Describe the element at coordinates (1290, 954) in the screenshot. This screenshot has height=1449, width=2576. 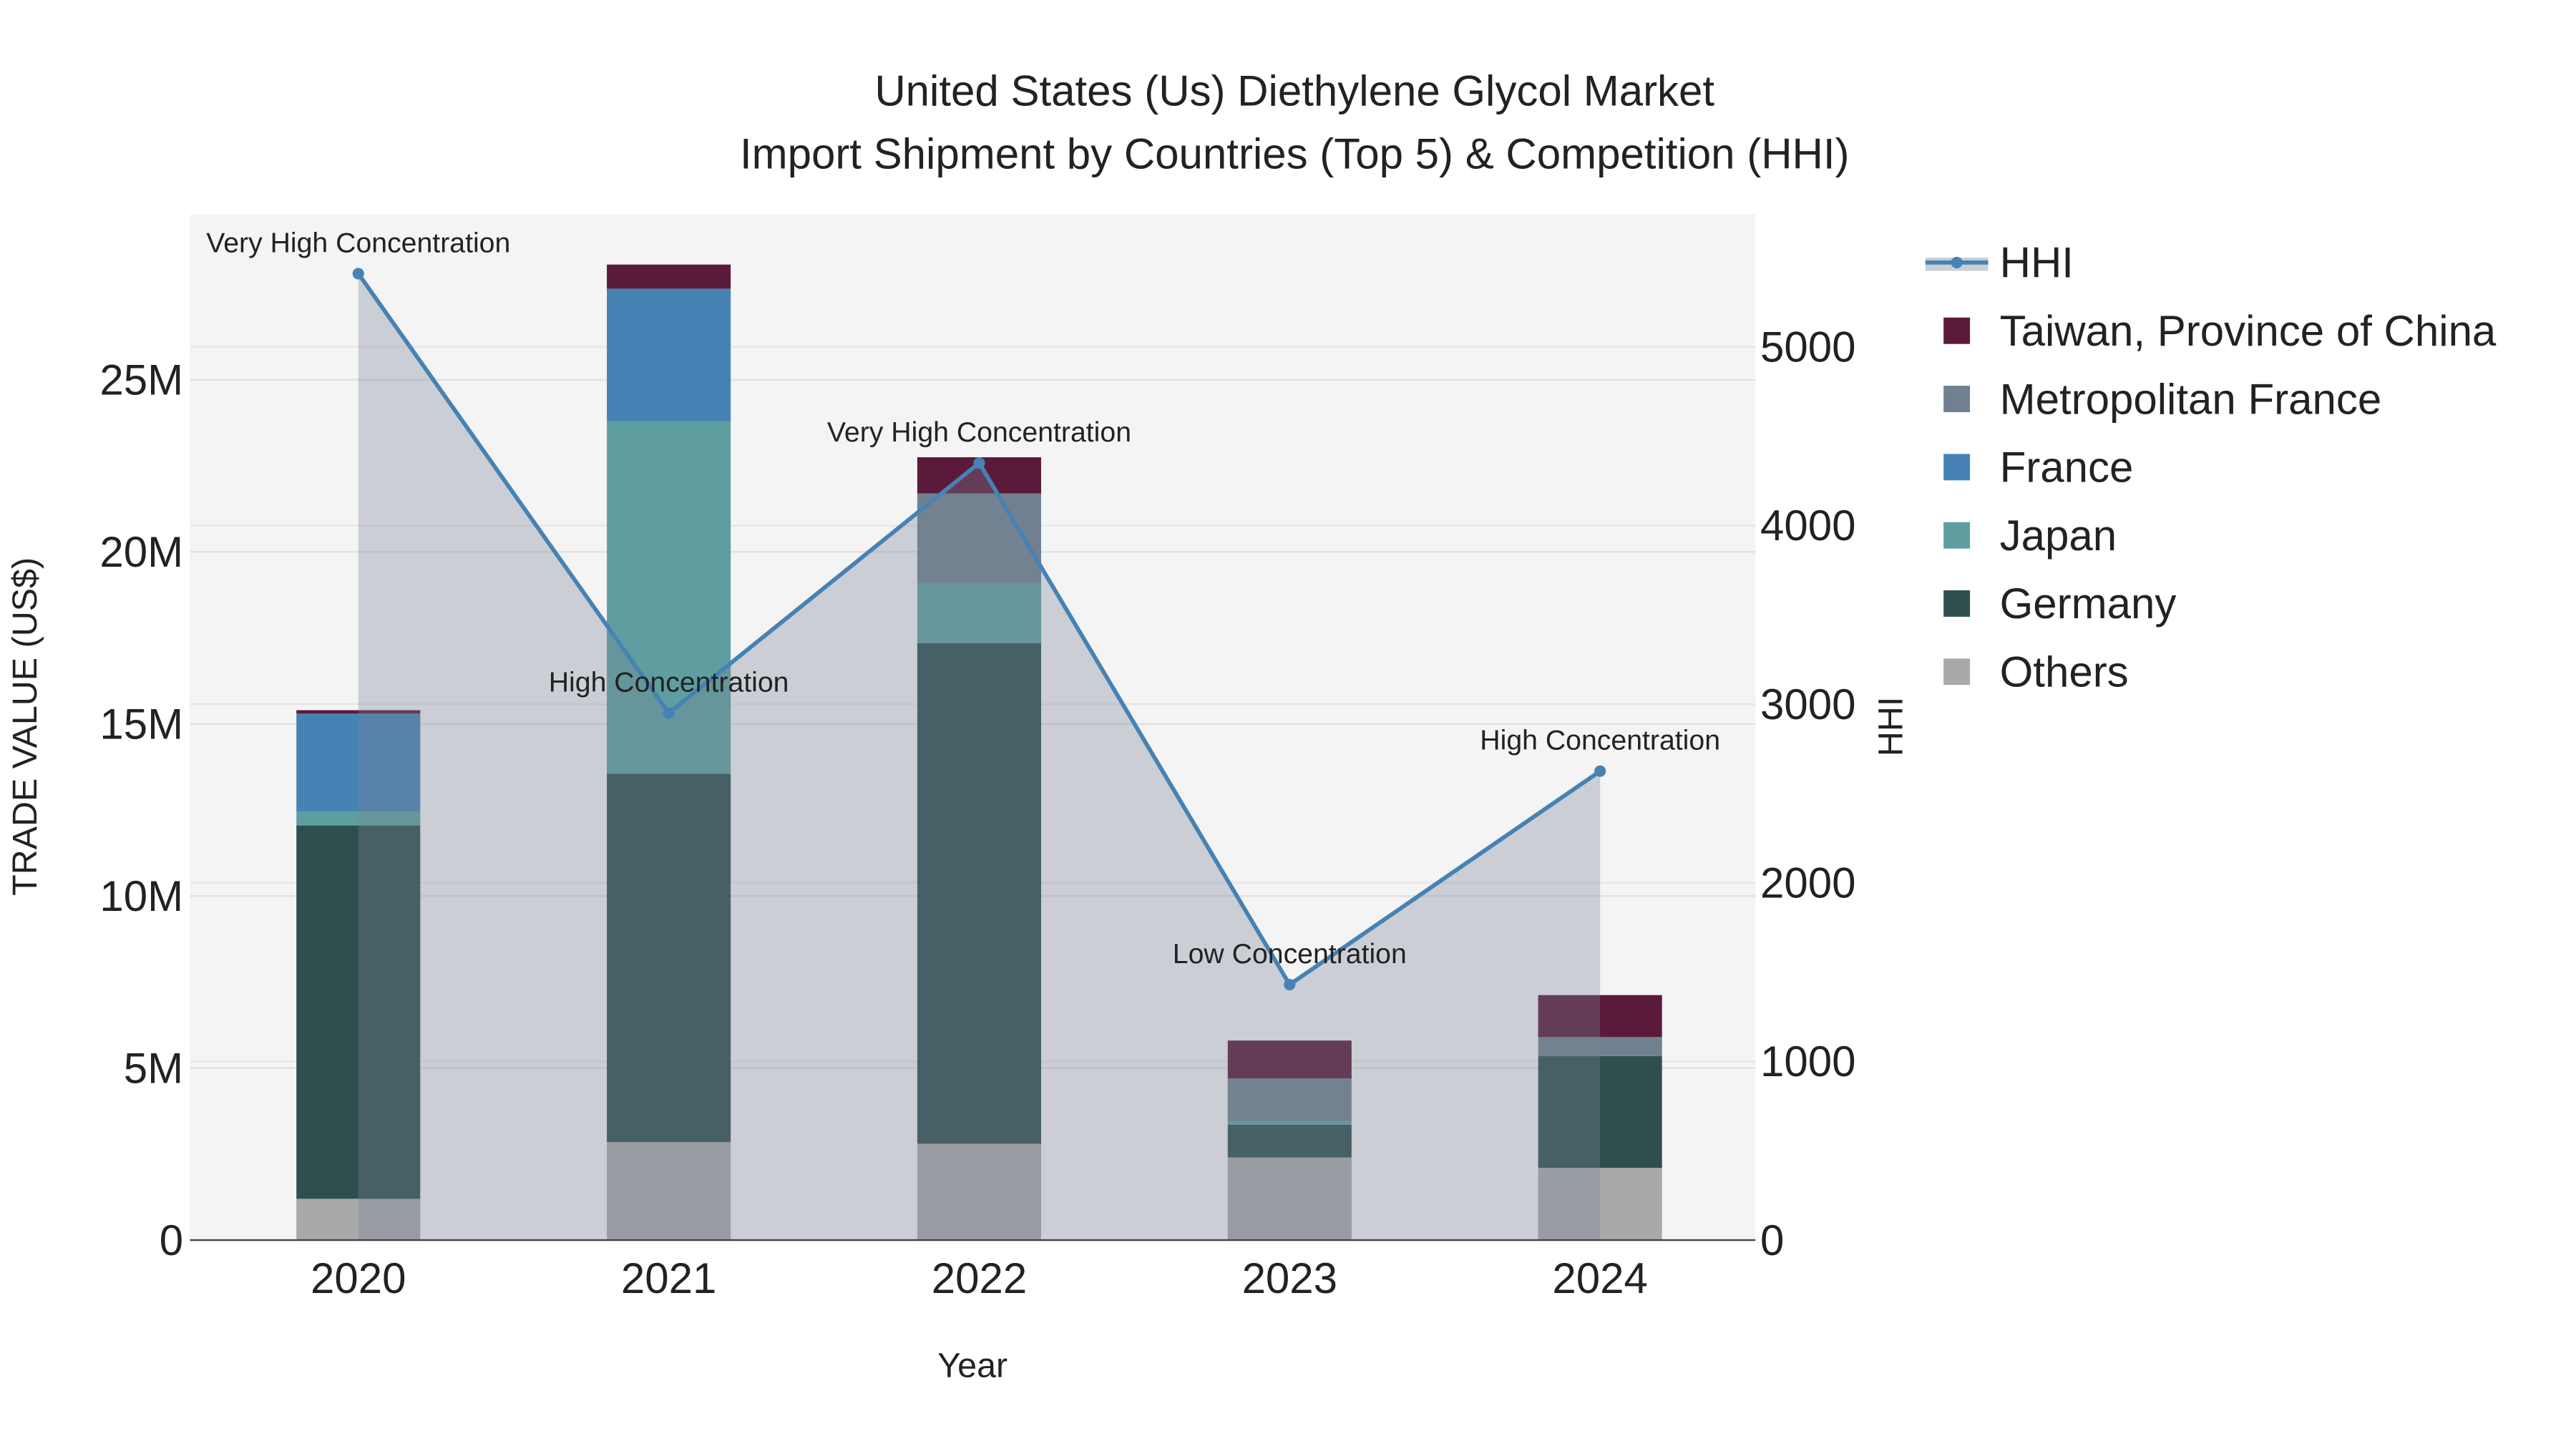
I see `hhi-annotation: Low Concentration` at that location.